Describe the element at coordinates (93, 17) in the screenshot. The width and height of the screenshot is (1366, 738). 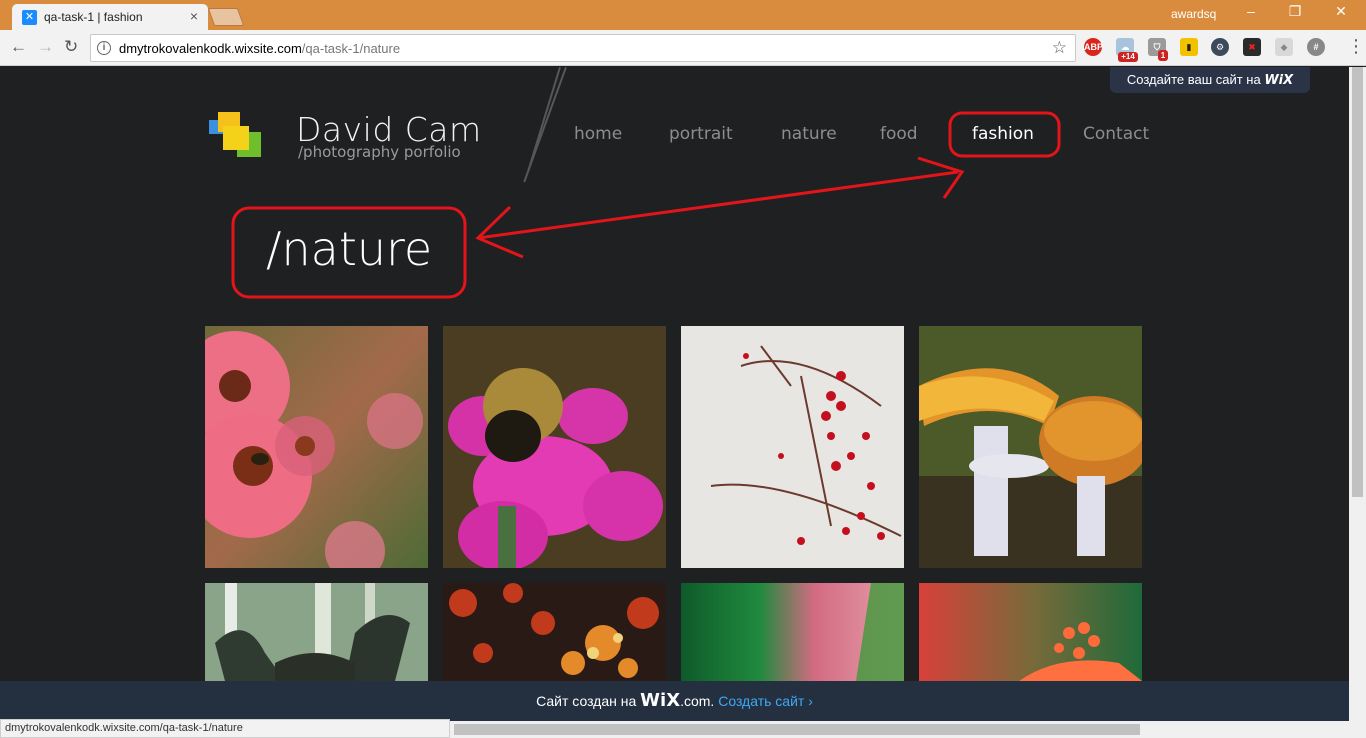
I see `tab-title: qa-task-1 | fashion` at that location.